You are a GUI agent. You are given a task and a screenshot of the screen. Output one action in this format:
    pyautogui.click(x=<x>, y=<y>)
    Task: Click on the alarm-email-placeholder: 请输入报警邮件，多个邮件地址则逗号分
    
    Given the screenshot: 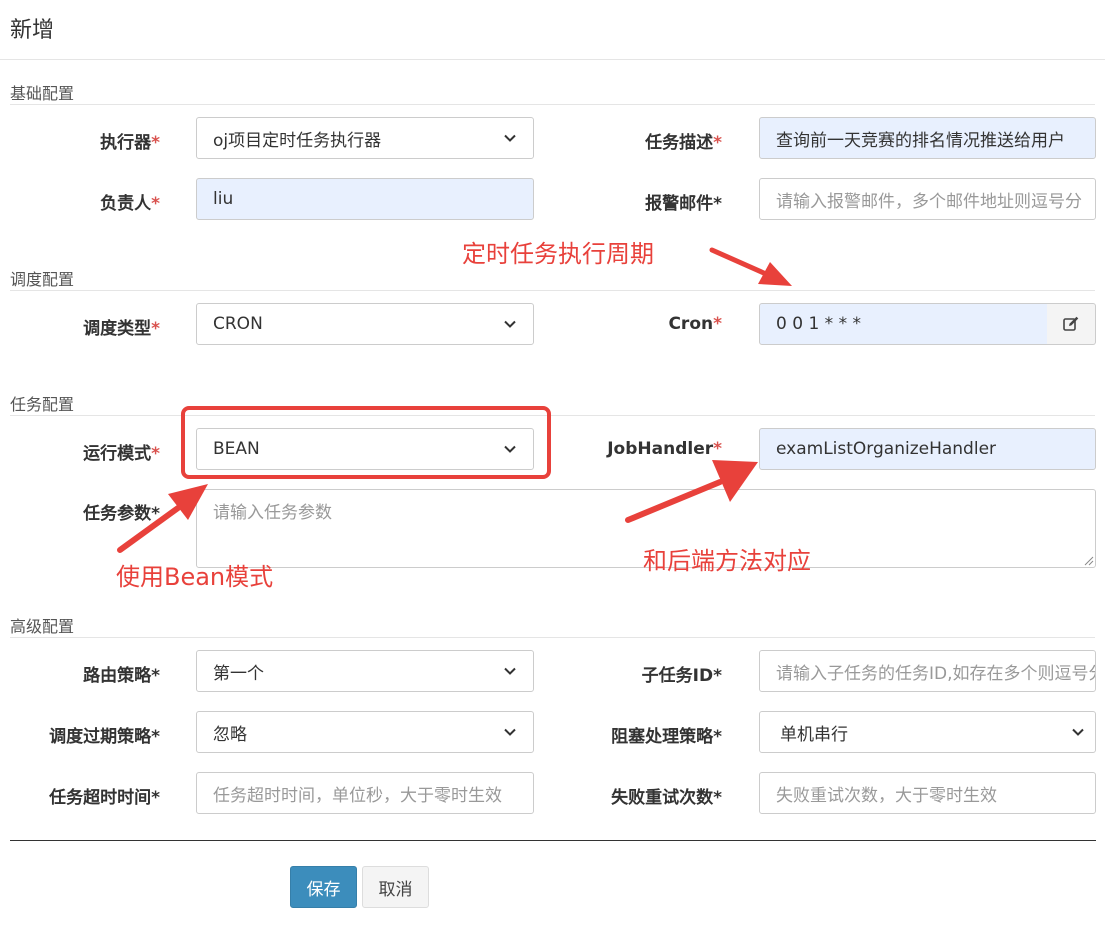 What is the action you would take?
    pyautogui.click(x=929, y=201)
    